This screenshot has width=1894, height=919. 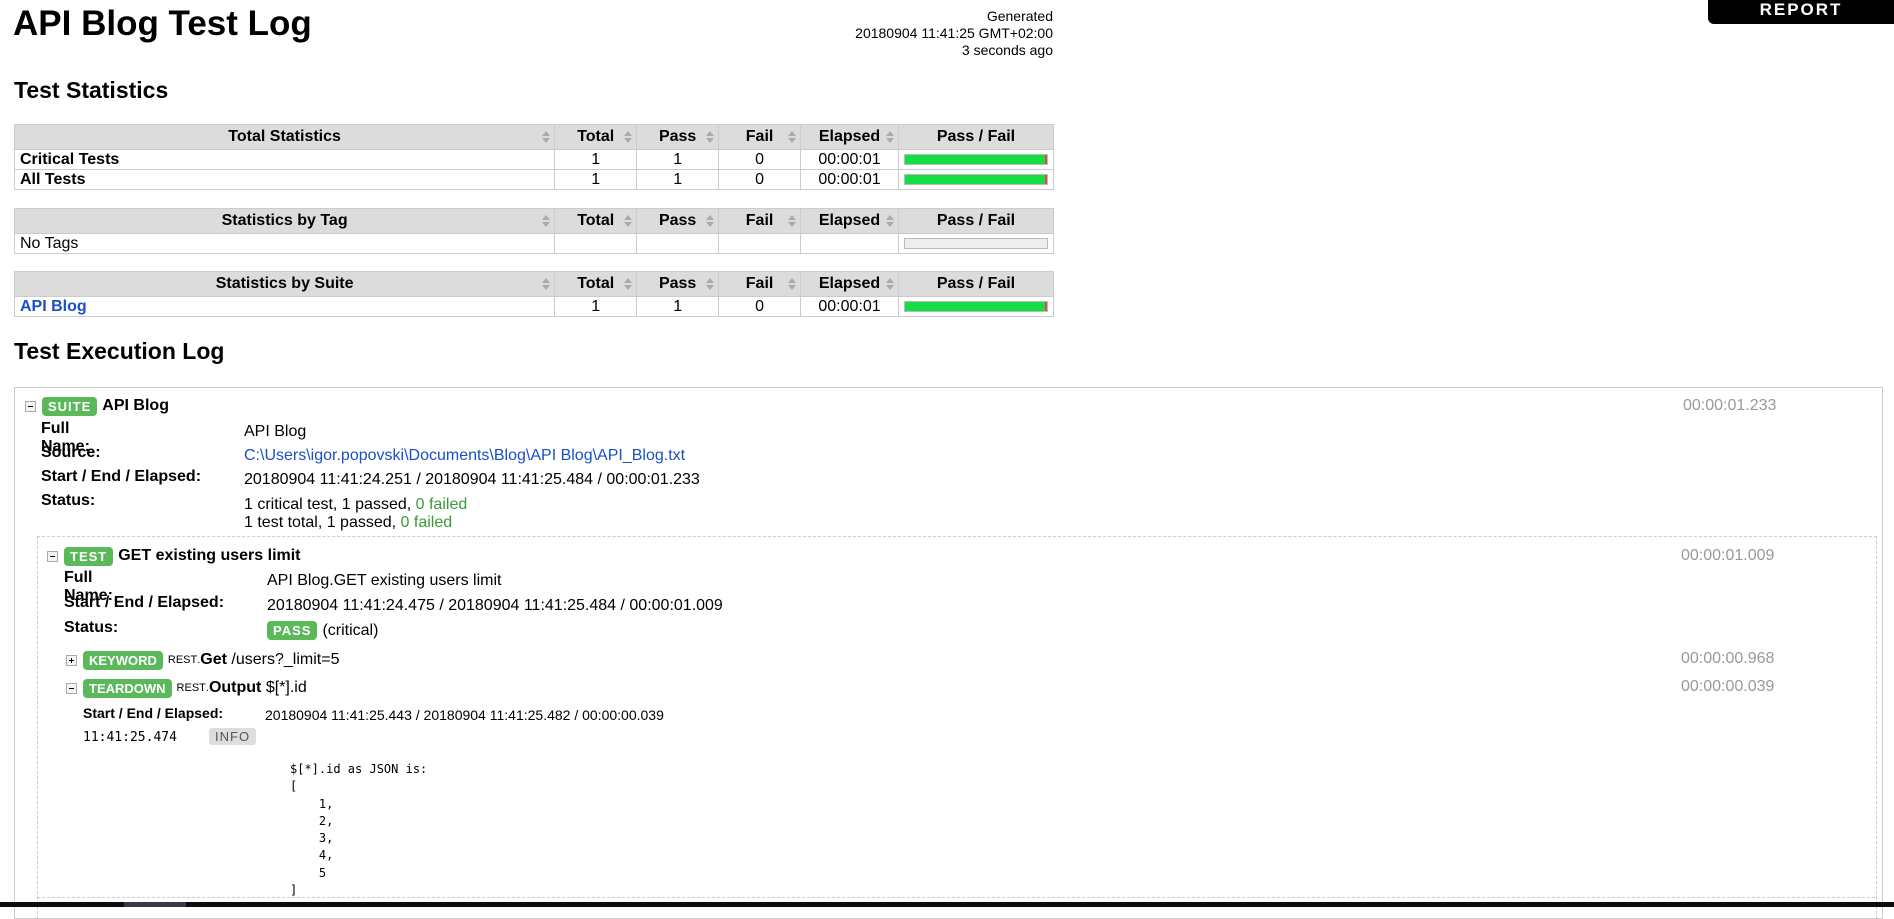 What do you see at coordinates (849, 243) in the screenshot?
I see `stat-elapsed` at bounding box center [849, 243].